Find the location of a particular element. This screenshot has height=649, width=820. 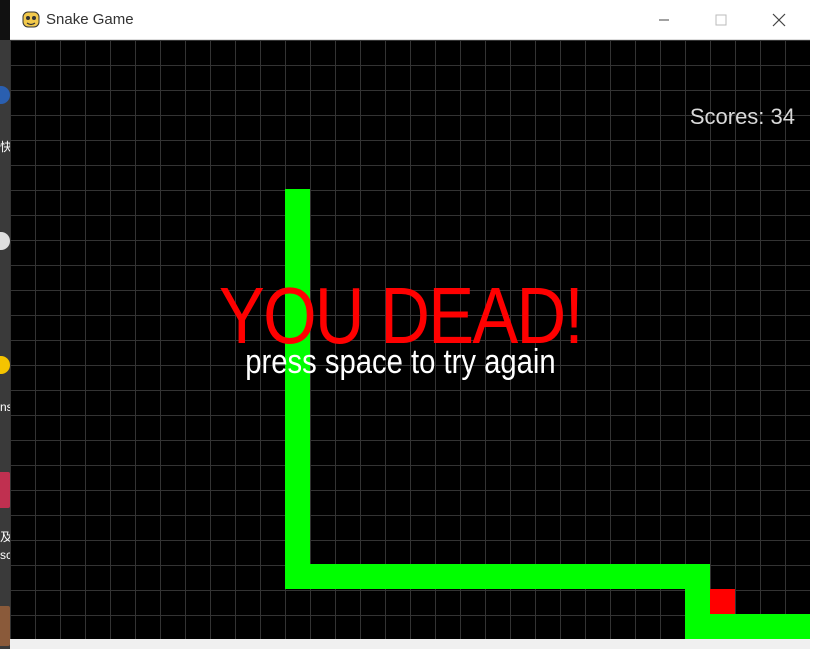

desktop-label: ns is located at coordinates (5, 407).